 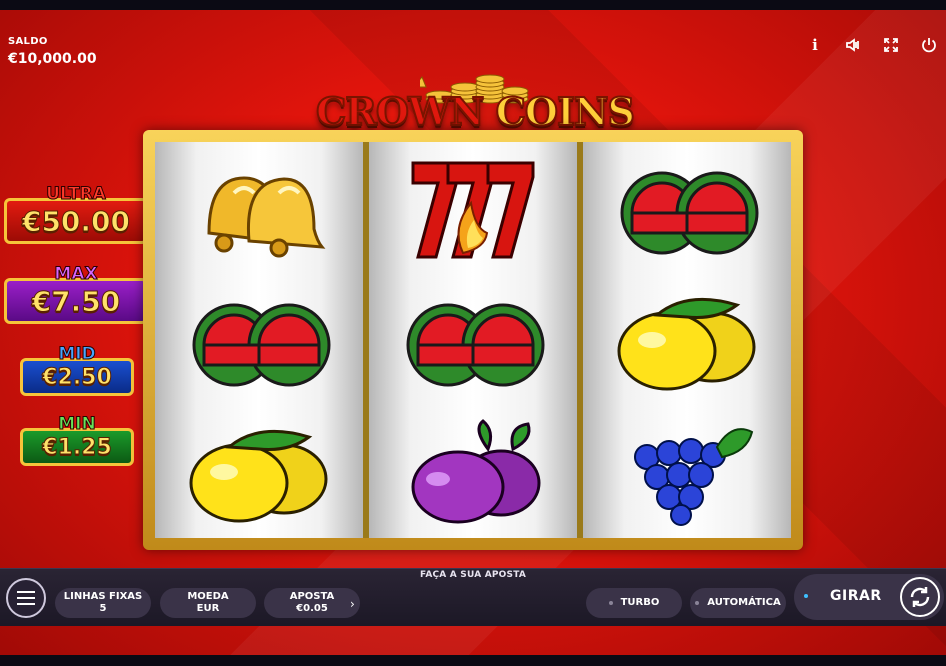 I want to click on autoplay-toggle: AUTOMÁTICA, so click(x=738, y=603).